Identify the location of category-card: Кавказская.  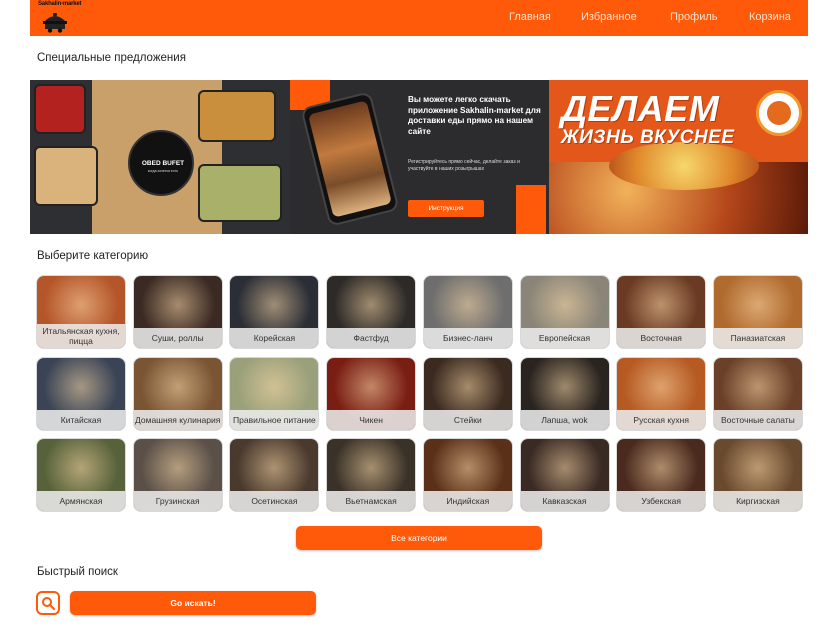
(564, 475).